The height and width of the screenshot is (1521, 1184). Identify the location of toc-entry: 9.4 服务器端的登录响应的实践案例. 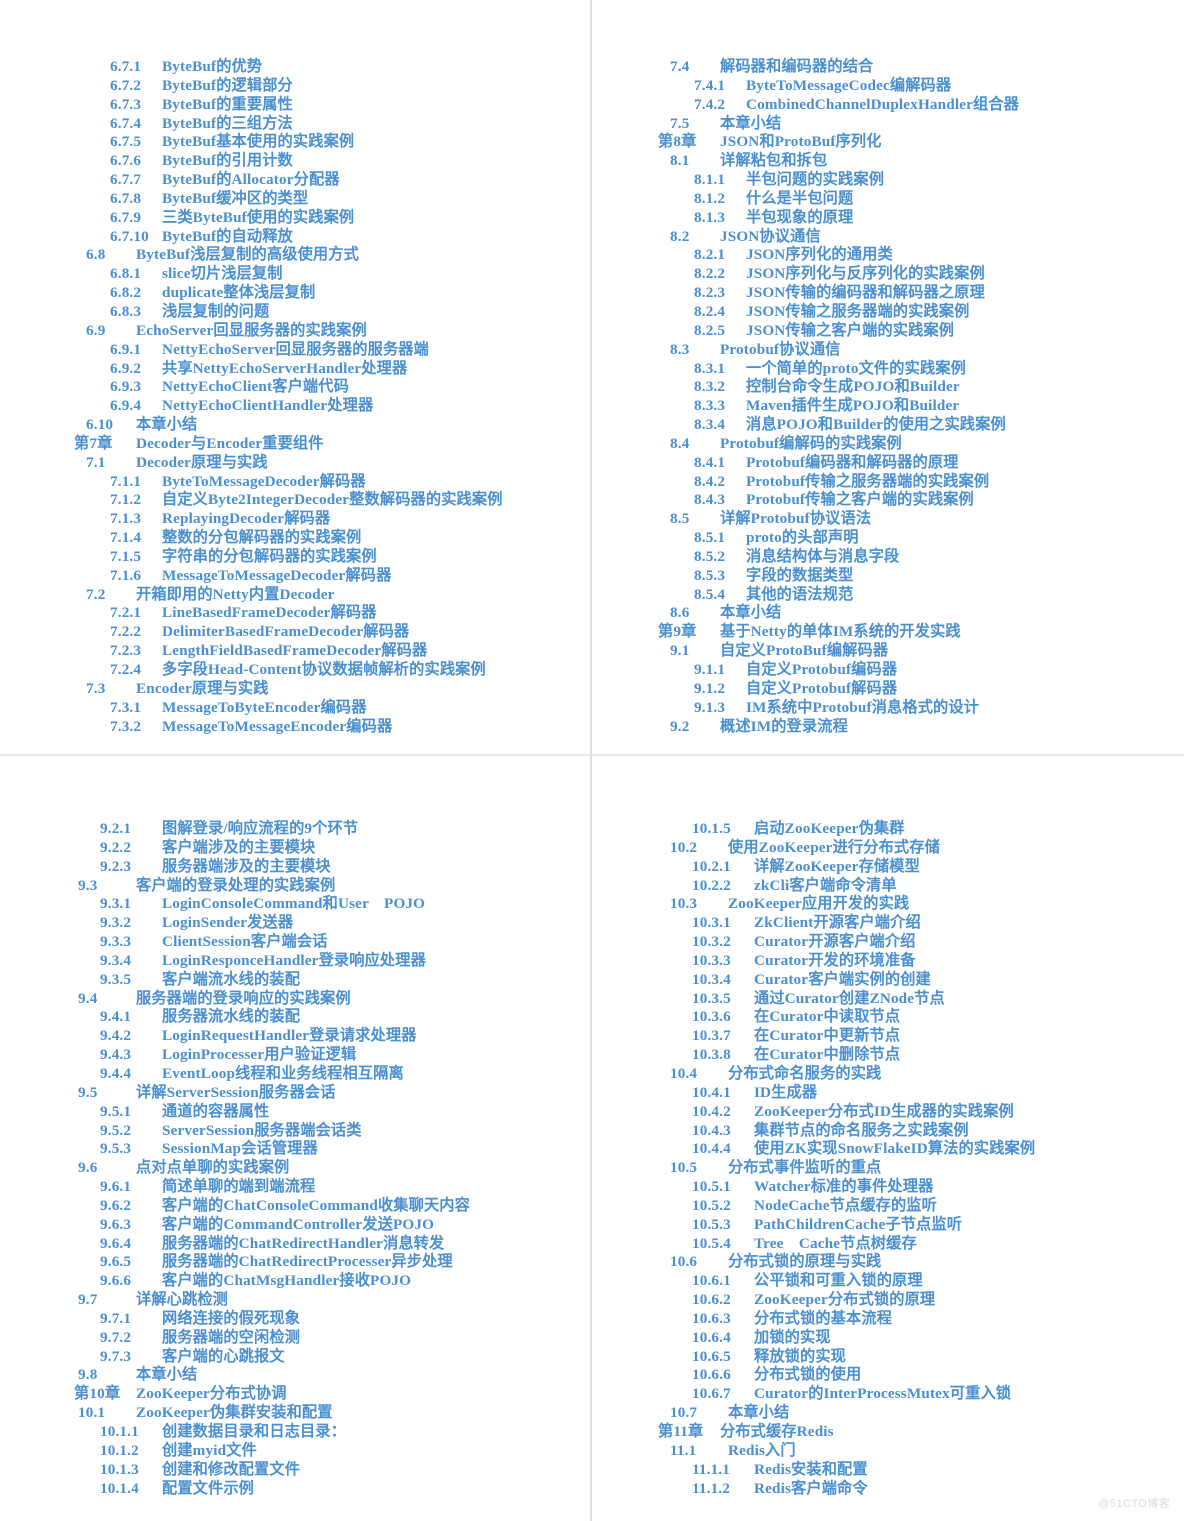
(295, 999).